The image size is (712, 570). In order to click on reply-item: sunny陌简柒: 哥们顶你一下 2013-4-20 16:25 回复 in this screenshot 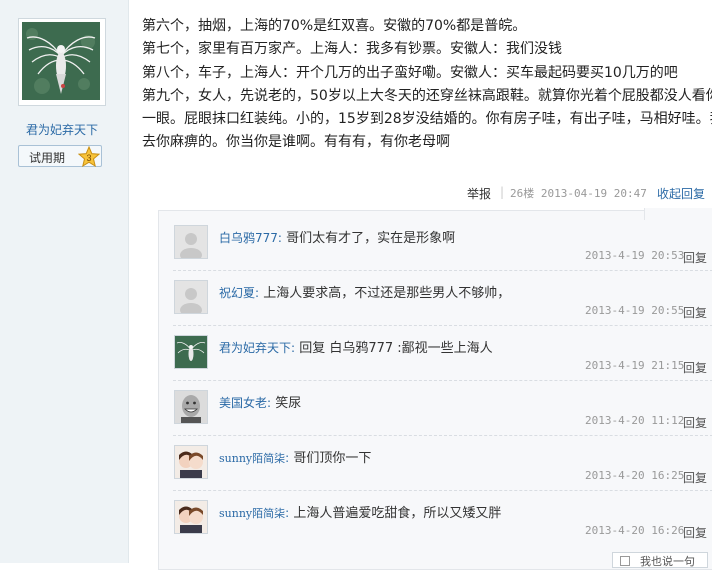, I will do `click(442, 463)`.